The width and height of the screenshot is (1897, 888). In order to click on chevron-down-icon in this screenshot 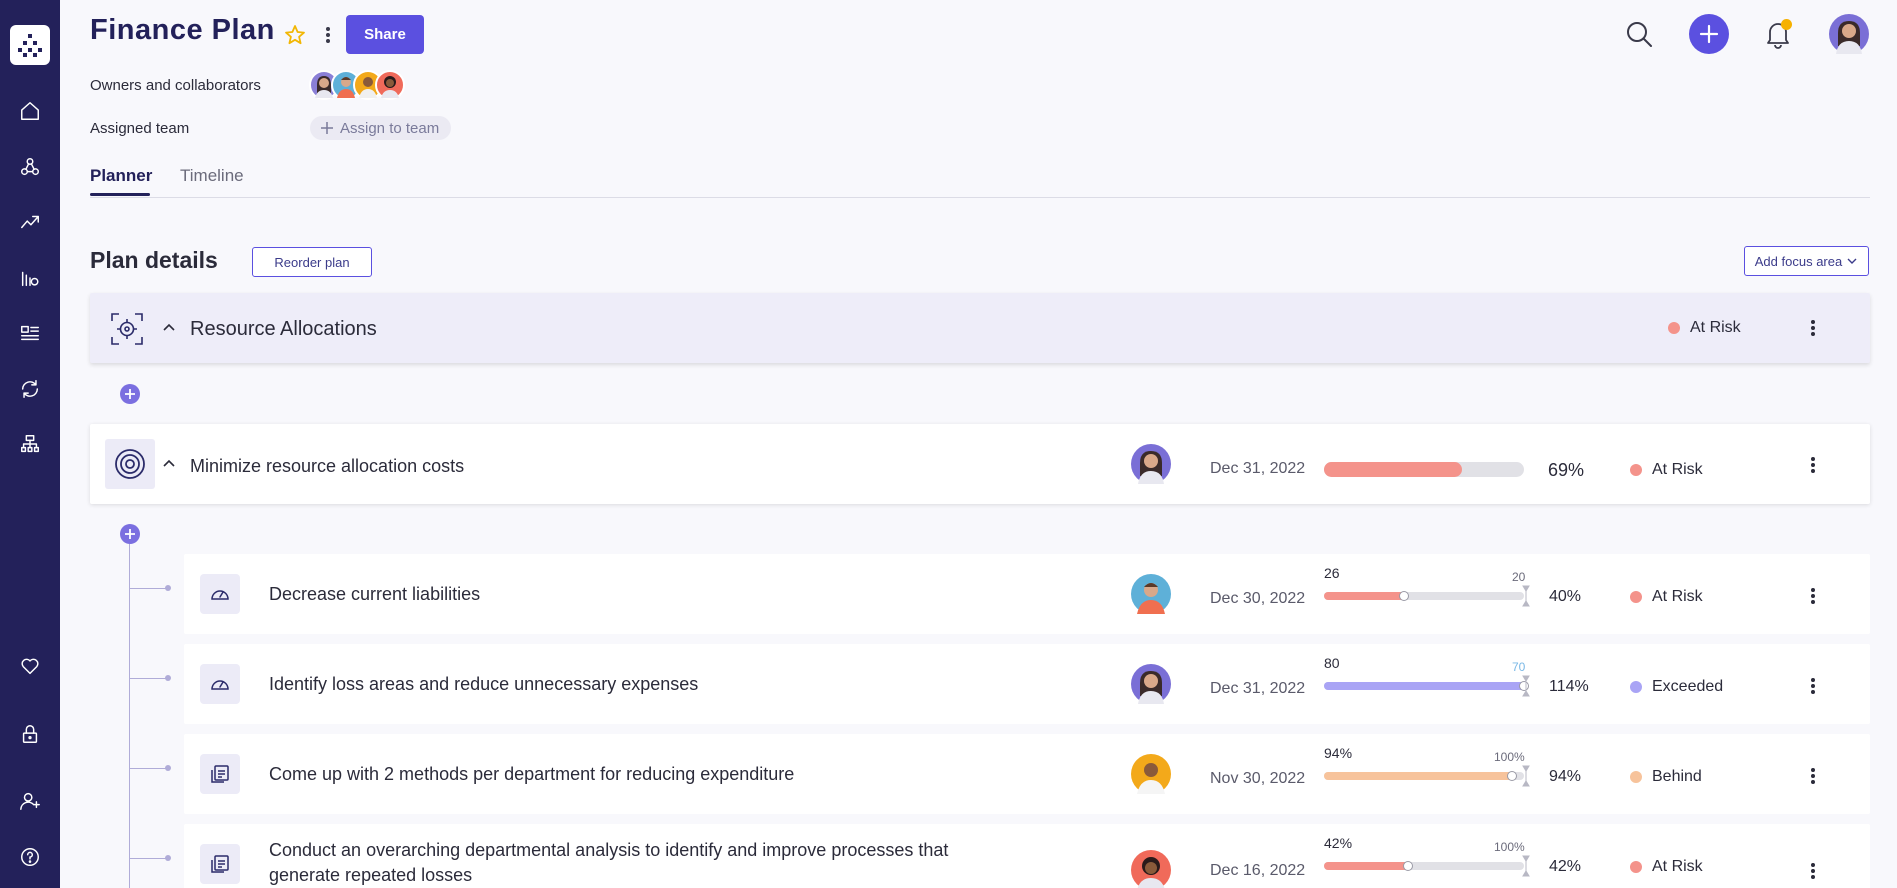, I will do `click(1852, 261)`.